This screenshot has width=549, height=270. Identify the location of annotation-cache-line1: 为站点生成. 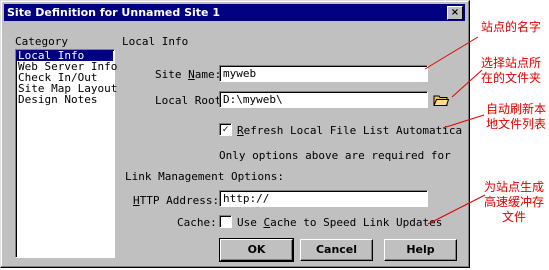
(514, 187).